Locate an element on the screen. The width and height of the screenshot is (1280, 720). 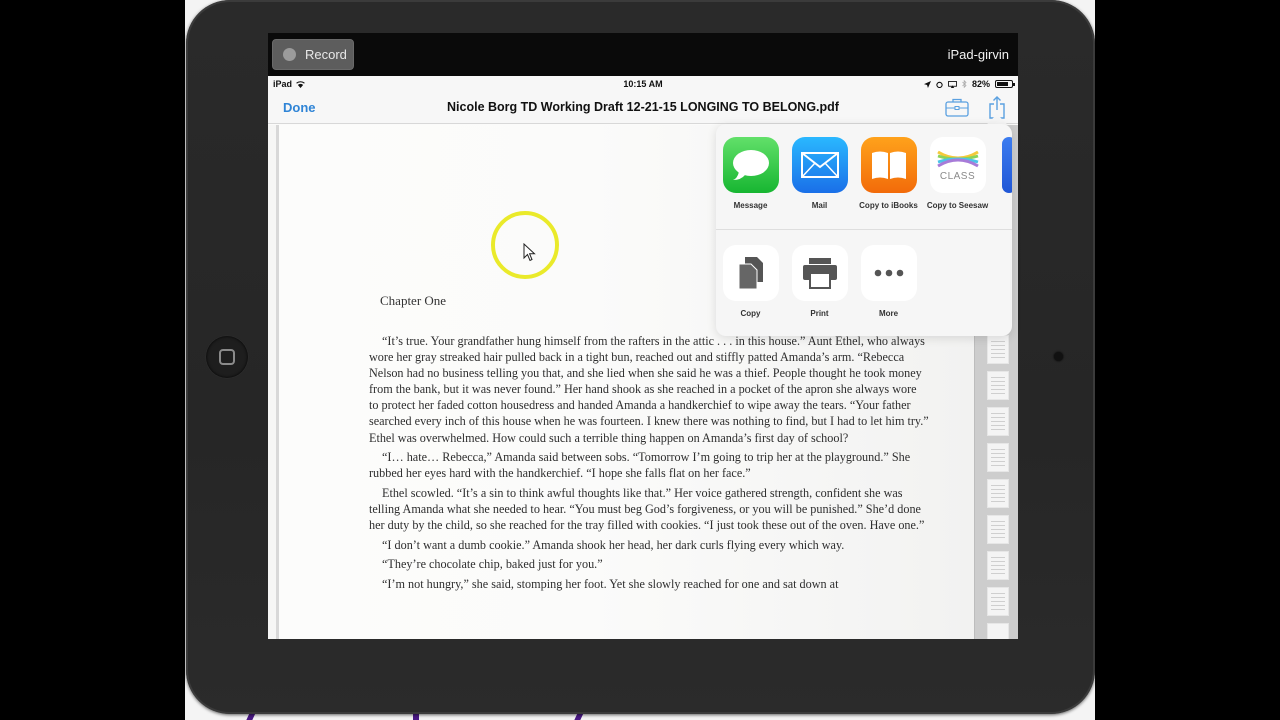
share-print-label: Print is located at coordinates (819, 313).